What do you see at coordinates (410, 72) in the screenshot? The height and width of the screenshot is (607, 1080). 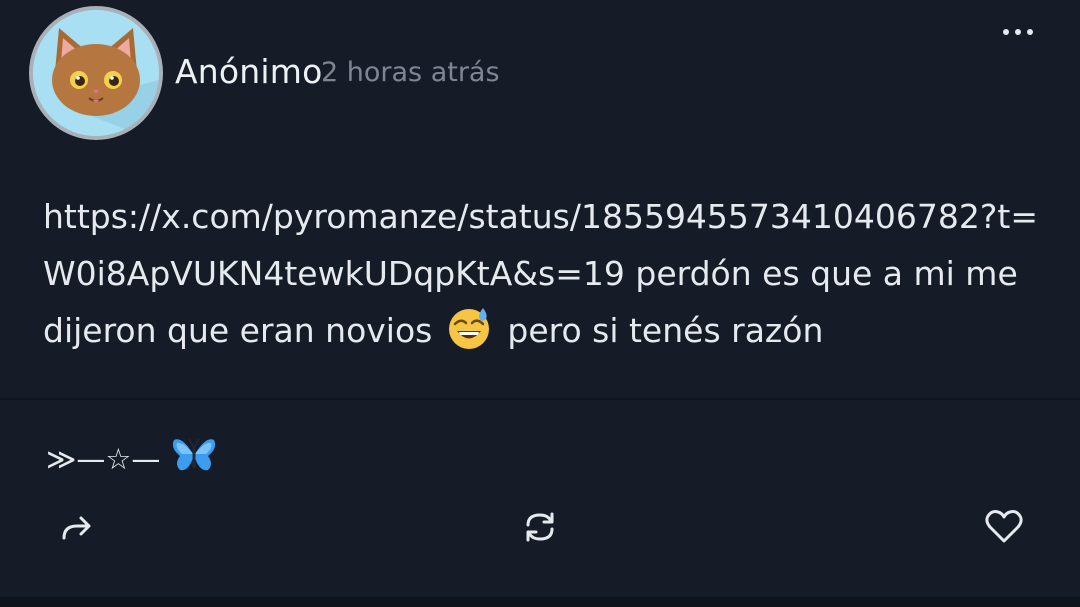 I see `post-timestamp: 2 horas atrás` at bounding box center [410, 72].